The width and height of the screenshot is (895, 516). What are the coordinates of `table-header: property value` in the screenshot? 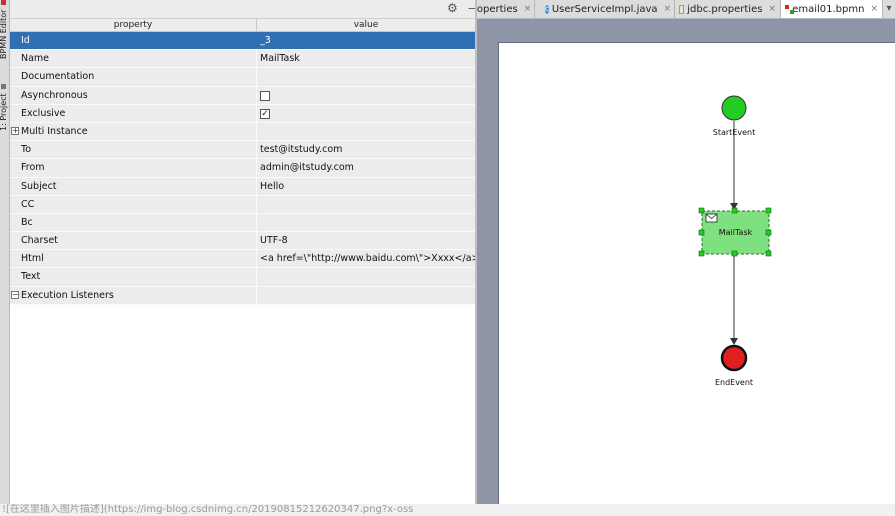 It's located at (242, 25).